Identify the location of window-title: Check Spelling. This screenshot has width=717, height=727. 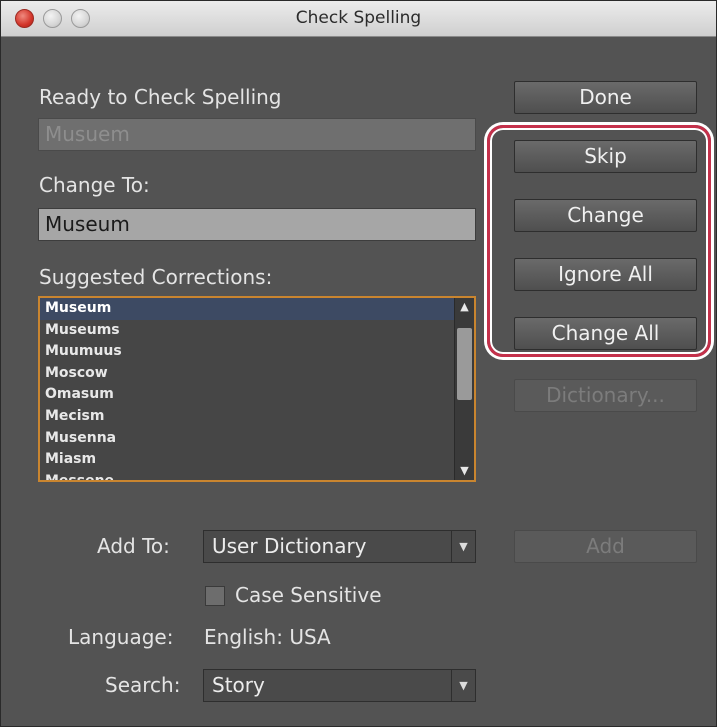
(358, 18).